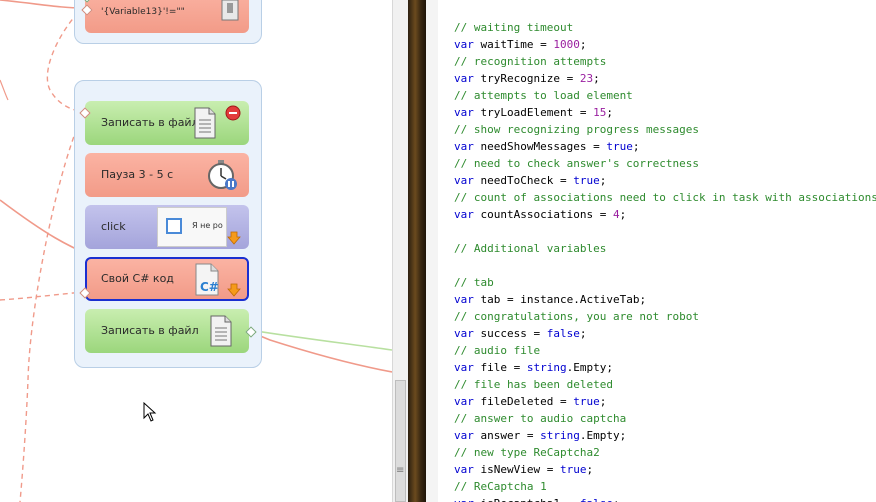  I want to click on code-line: var answer = string.Empty;, so click(665, 435).